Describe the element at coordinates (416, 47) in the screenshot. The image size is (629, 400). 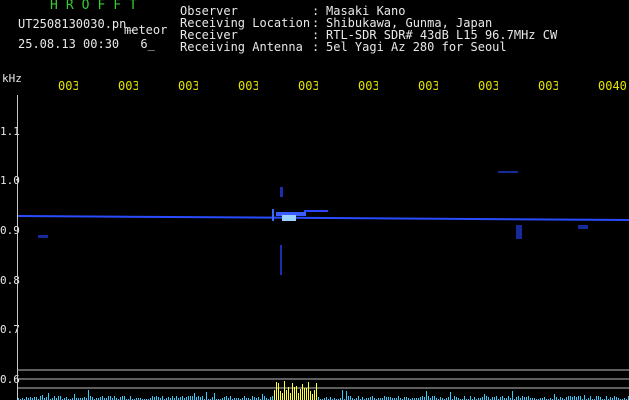
I see `info-value: 5el Yagi Az 280 for Seoul` at that location.